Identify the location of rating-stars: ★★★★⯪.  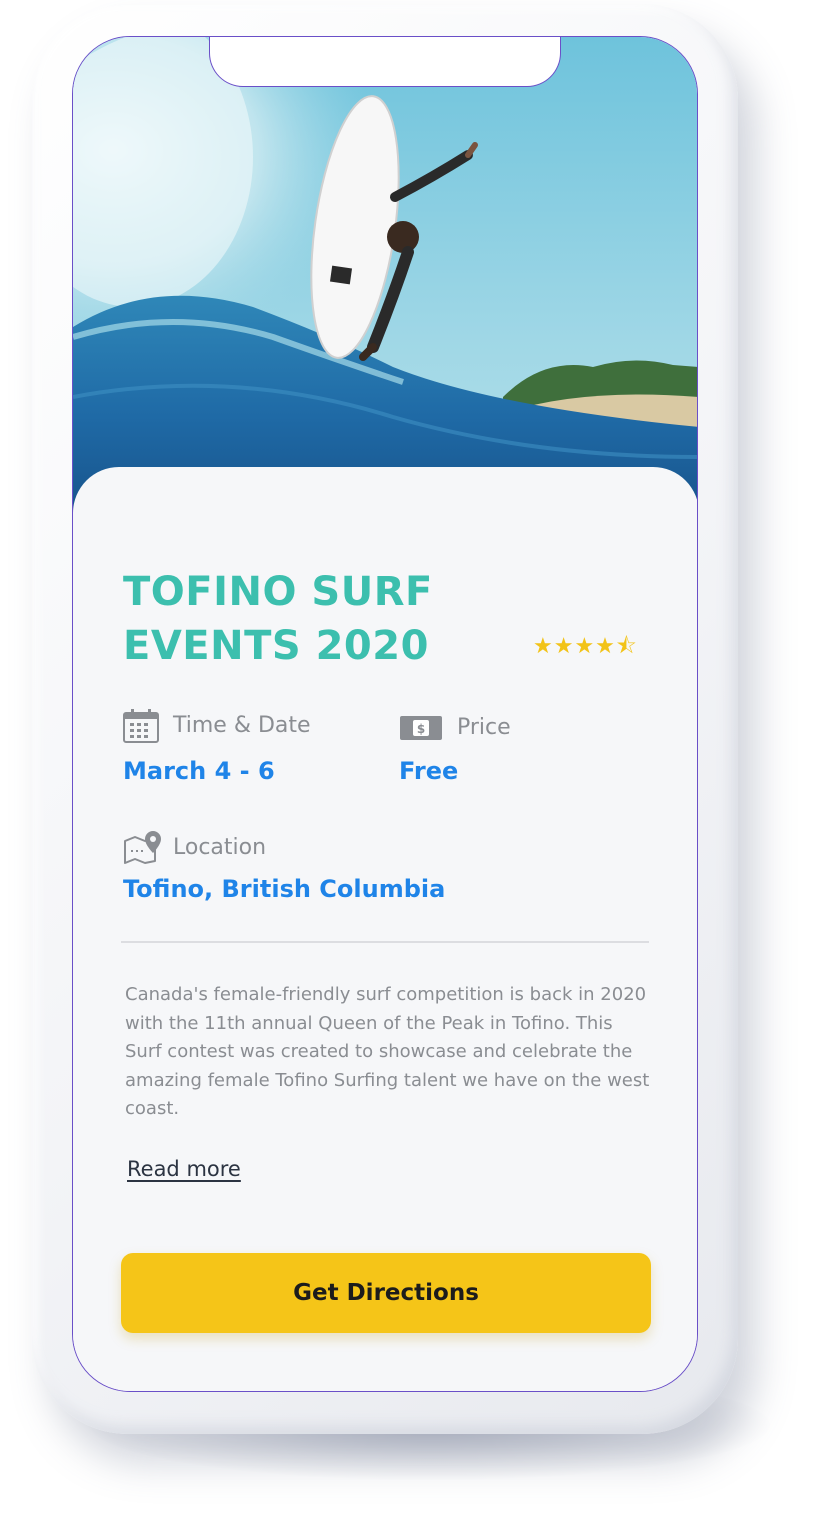
(585, 646).